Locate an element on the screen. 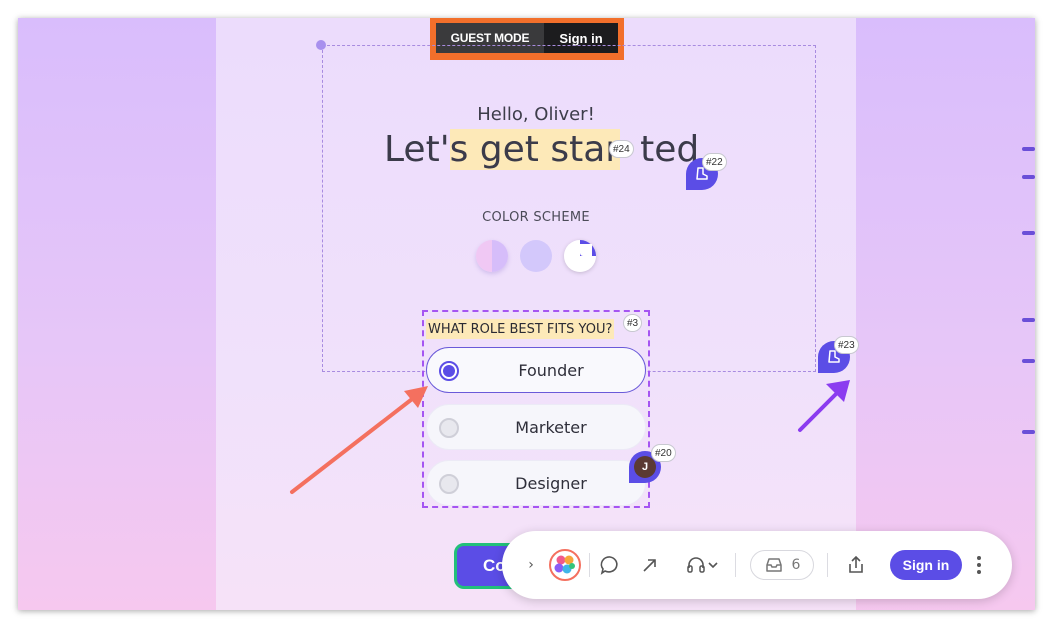 The width and height of the screenshot is (1057, 633). annotation-tag: #20 is located at coordinates (663, 453).